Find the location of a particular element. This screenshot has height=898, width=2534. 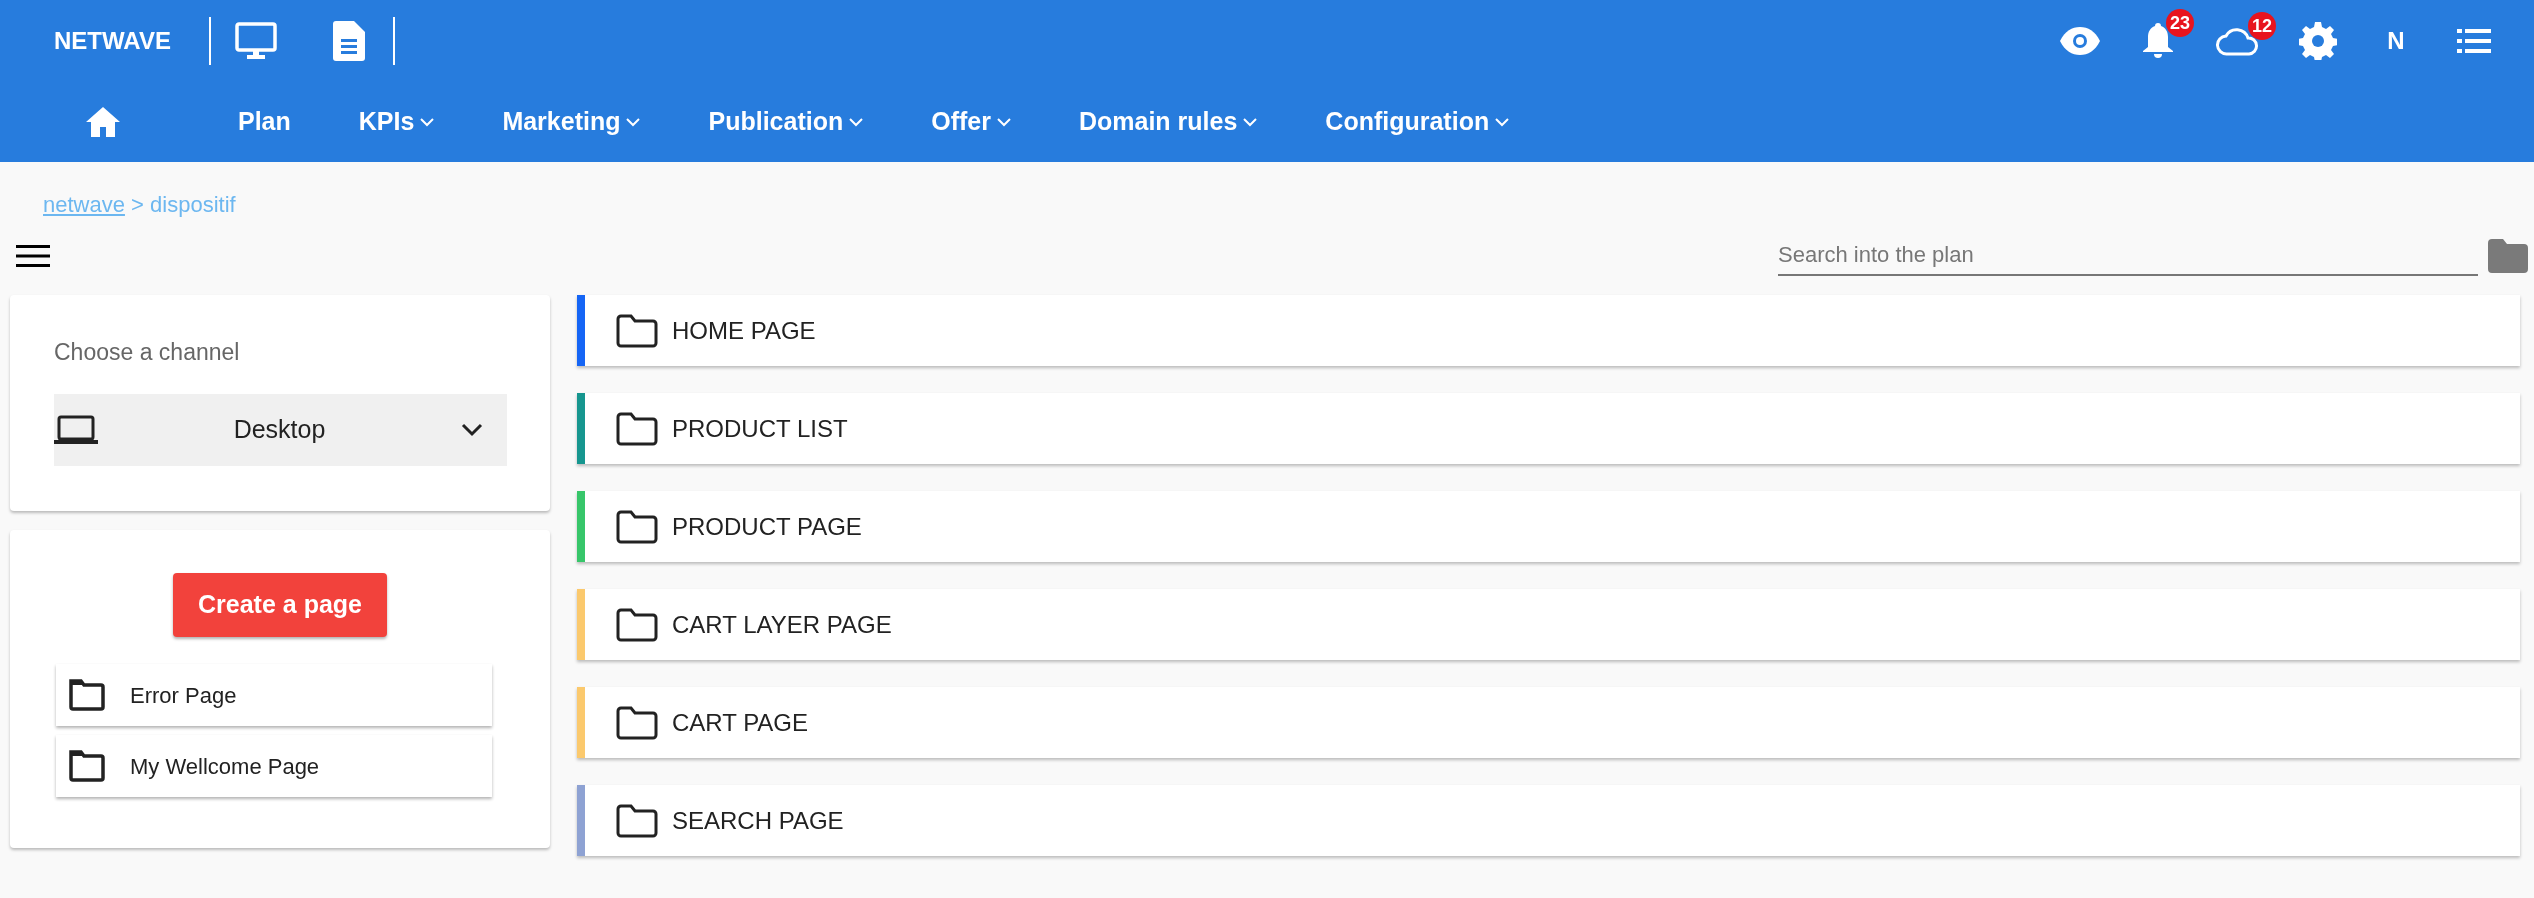

notification-badge: 23 is located at coordinates (2180, 23).